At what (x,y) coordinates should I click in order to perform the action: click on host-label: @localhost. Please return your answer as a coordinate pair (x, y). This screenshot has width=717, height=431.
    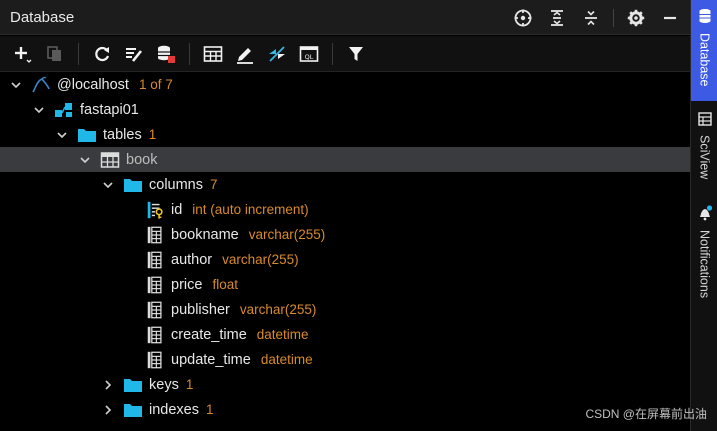
    Looking at the image, I should click on (93, 84).